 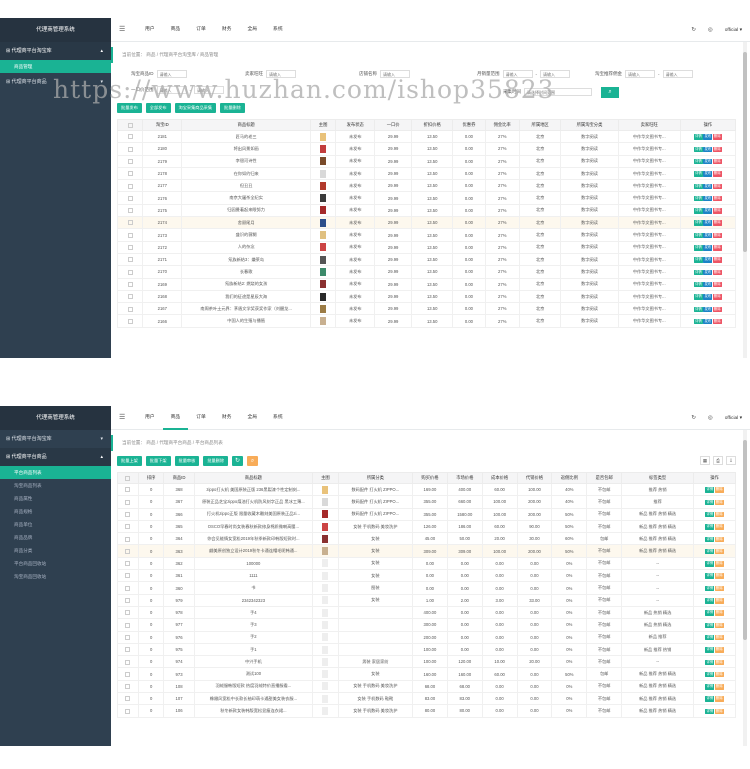 What do you see at coordinates (176, 30) in the screenshot?
I see `topnav-products: 商品` at bounding box center [176, 30].